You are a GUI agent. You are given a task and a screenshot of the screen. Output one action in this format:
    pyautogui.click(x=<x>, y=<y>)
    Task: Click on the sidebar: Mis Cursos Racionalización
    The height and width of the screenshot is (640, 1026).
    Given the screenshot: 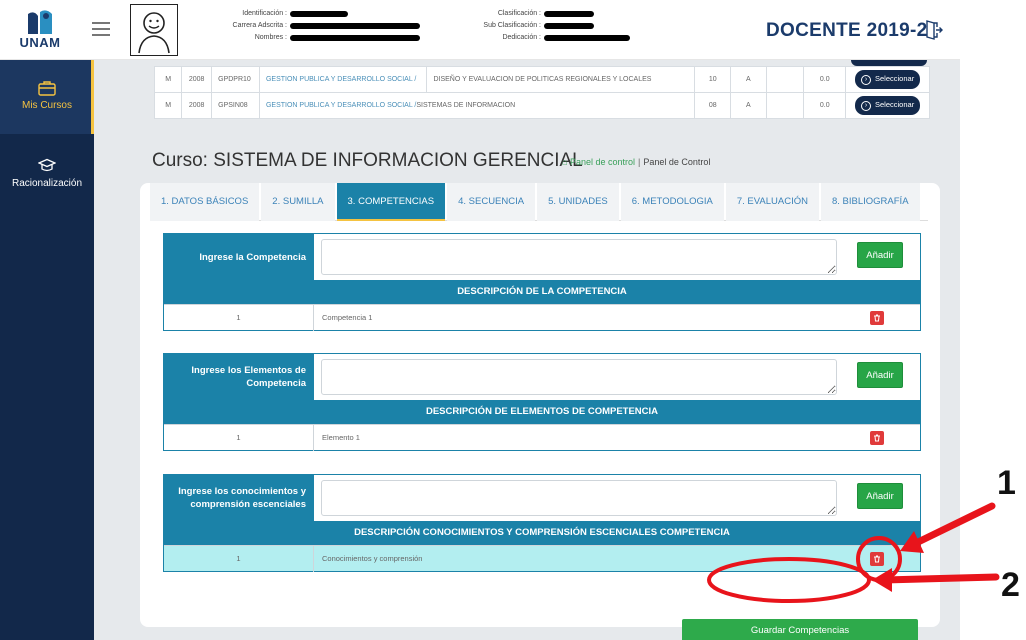 What is the action you would take?
    pyautogui.click(x=47, y=350)
    